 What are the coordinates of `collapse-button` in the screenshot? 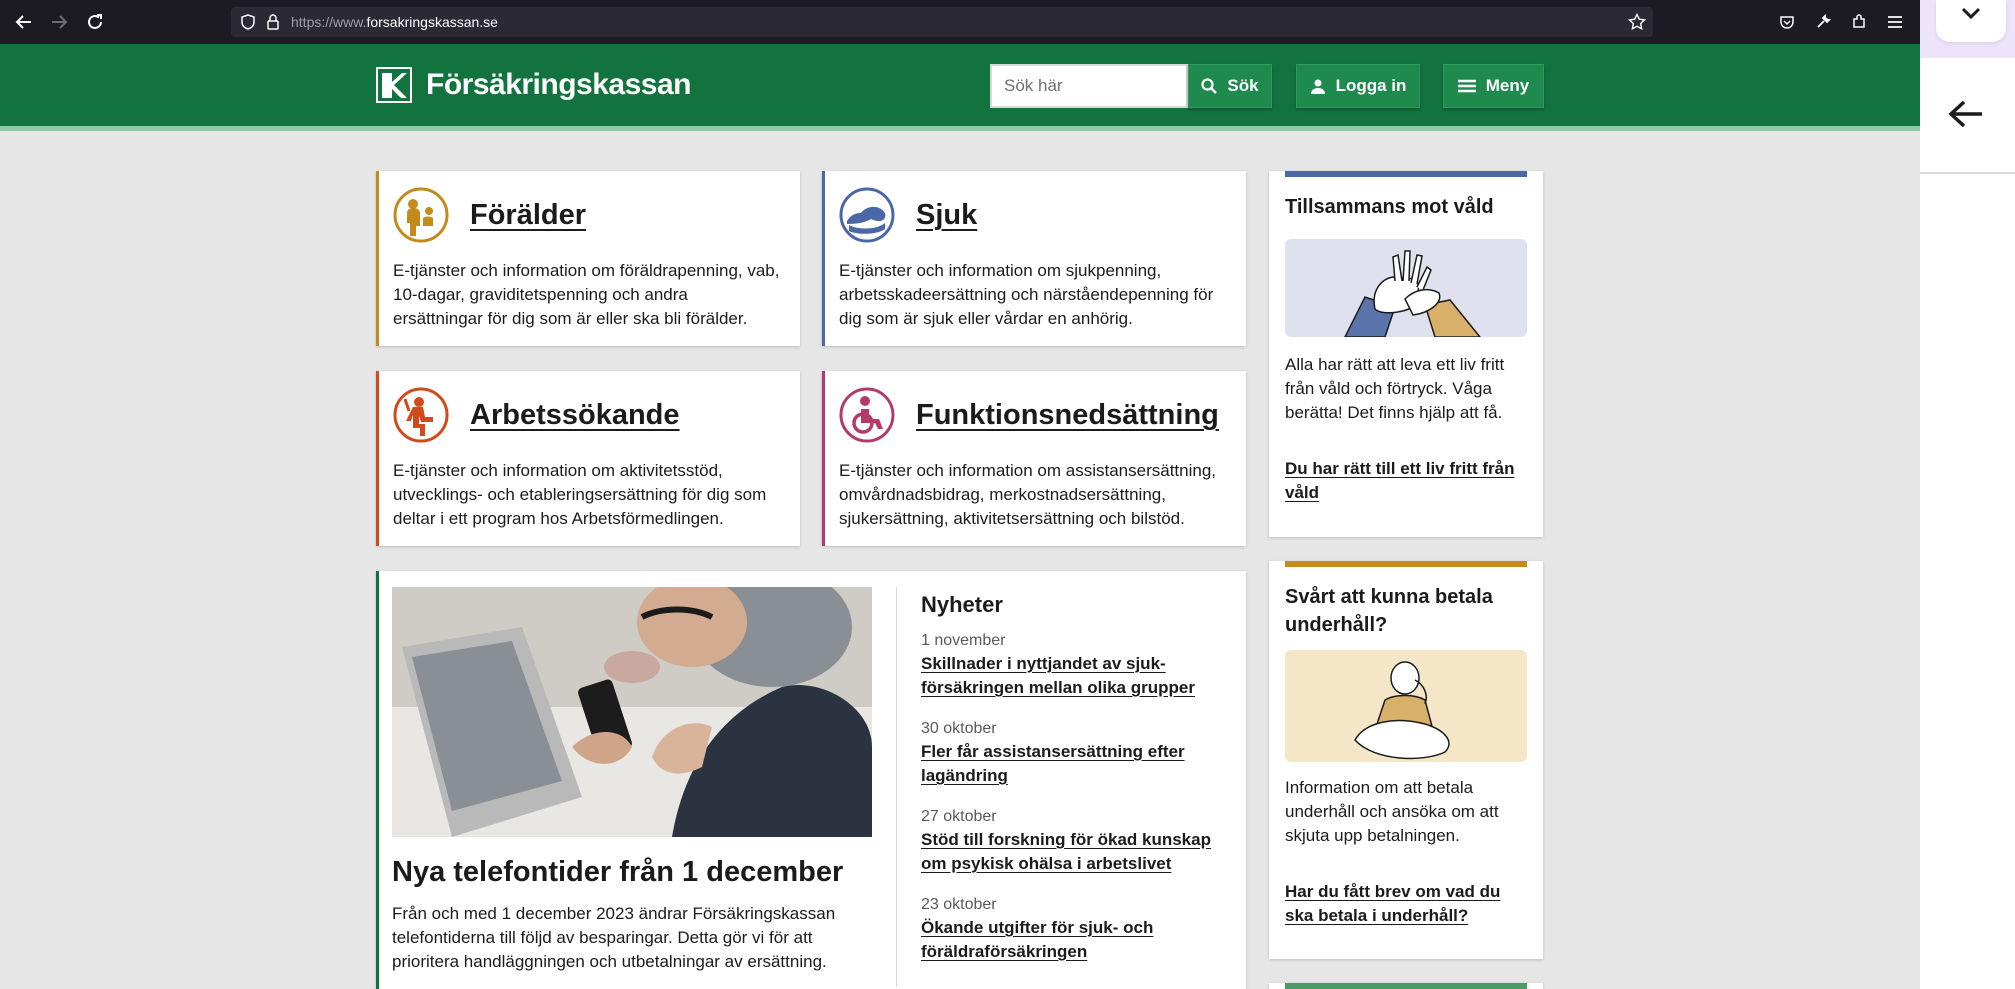 It's located at (1971, 21).